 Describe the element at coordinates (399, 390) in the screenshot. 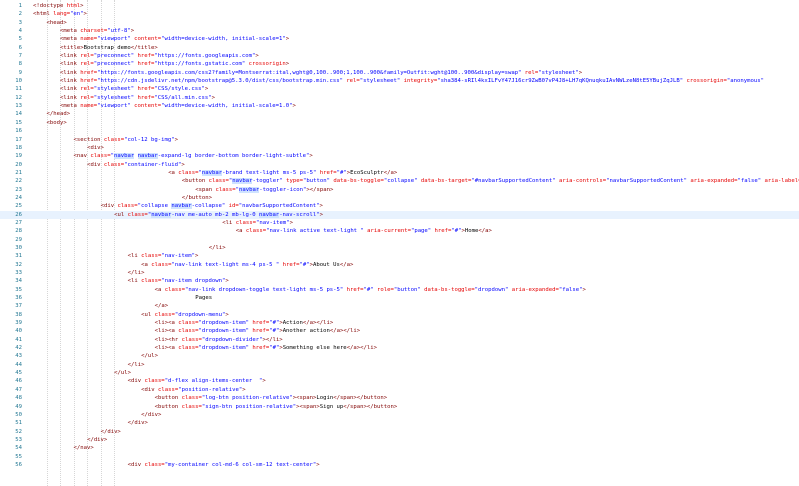

I see `code-line: 47 <div class="position-relative">` at that location.